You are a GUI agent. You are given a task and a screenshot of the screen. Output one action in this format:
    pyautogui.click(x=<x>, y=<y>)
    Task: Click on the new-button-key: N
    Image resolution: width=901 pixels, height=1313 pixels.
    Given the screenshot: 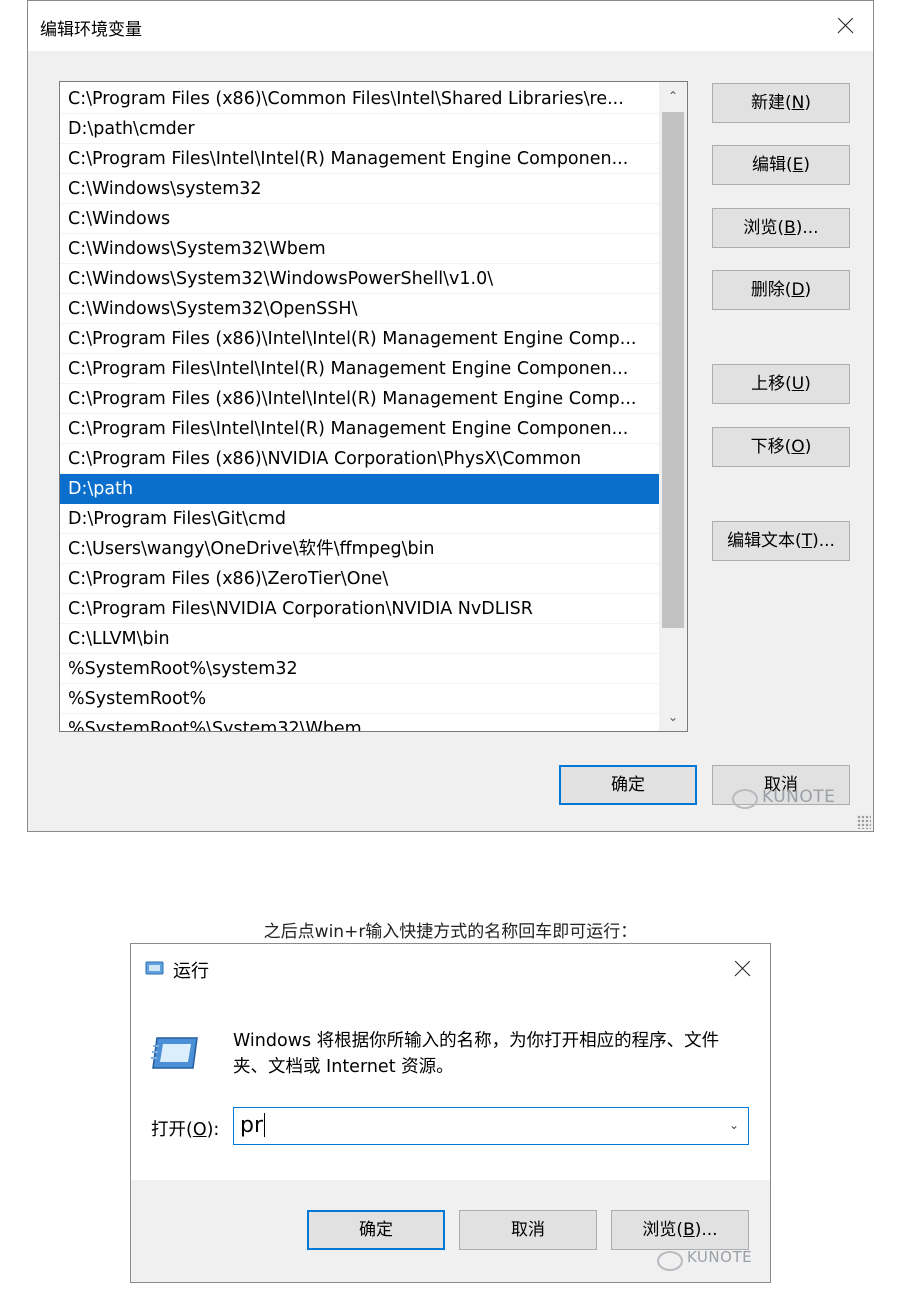 What is the action you would take?
    pyautogui.click(x=798, y=103)
    